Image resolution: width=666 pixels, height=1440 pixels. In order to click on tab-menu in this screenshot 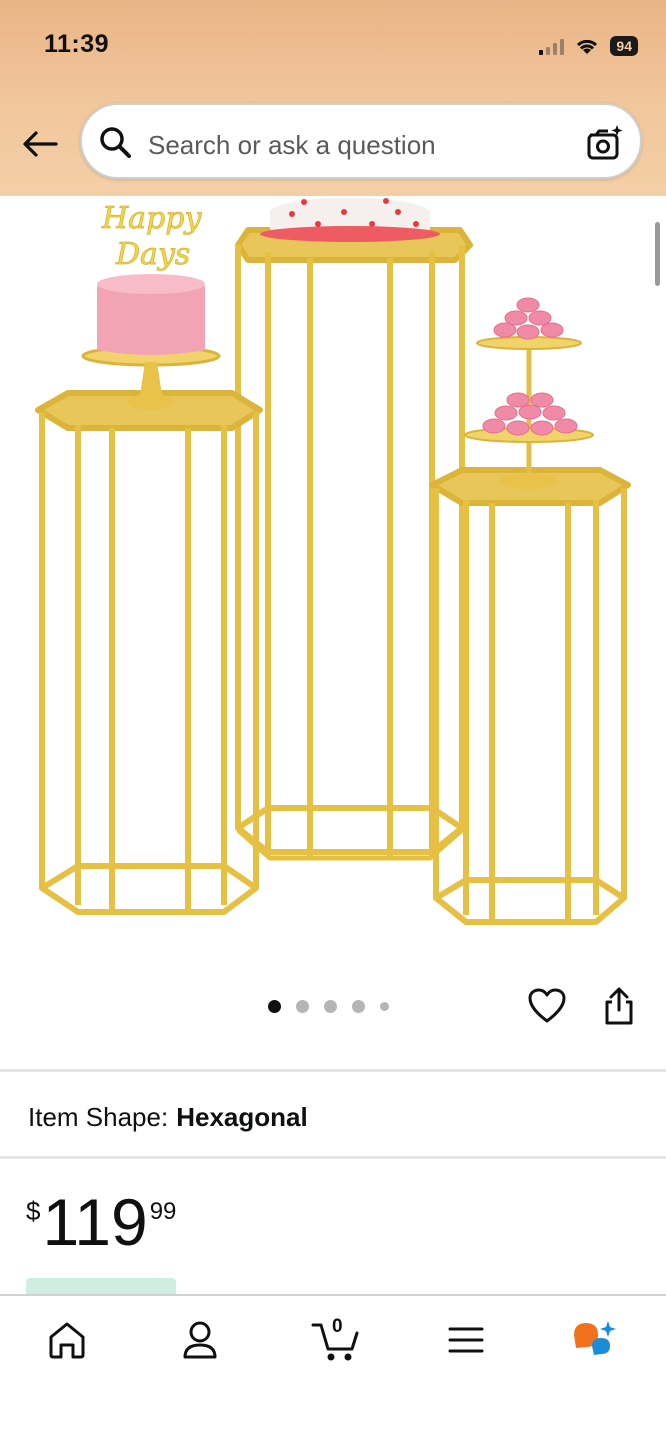, I will do `click(466, 1340)`.